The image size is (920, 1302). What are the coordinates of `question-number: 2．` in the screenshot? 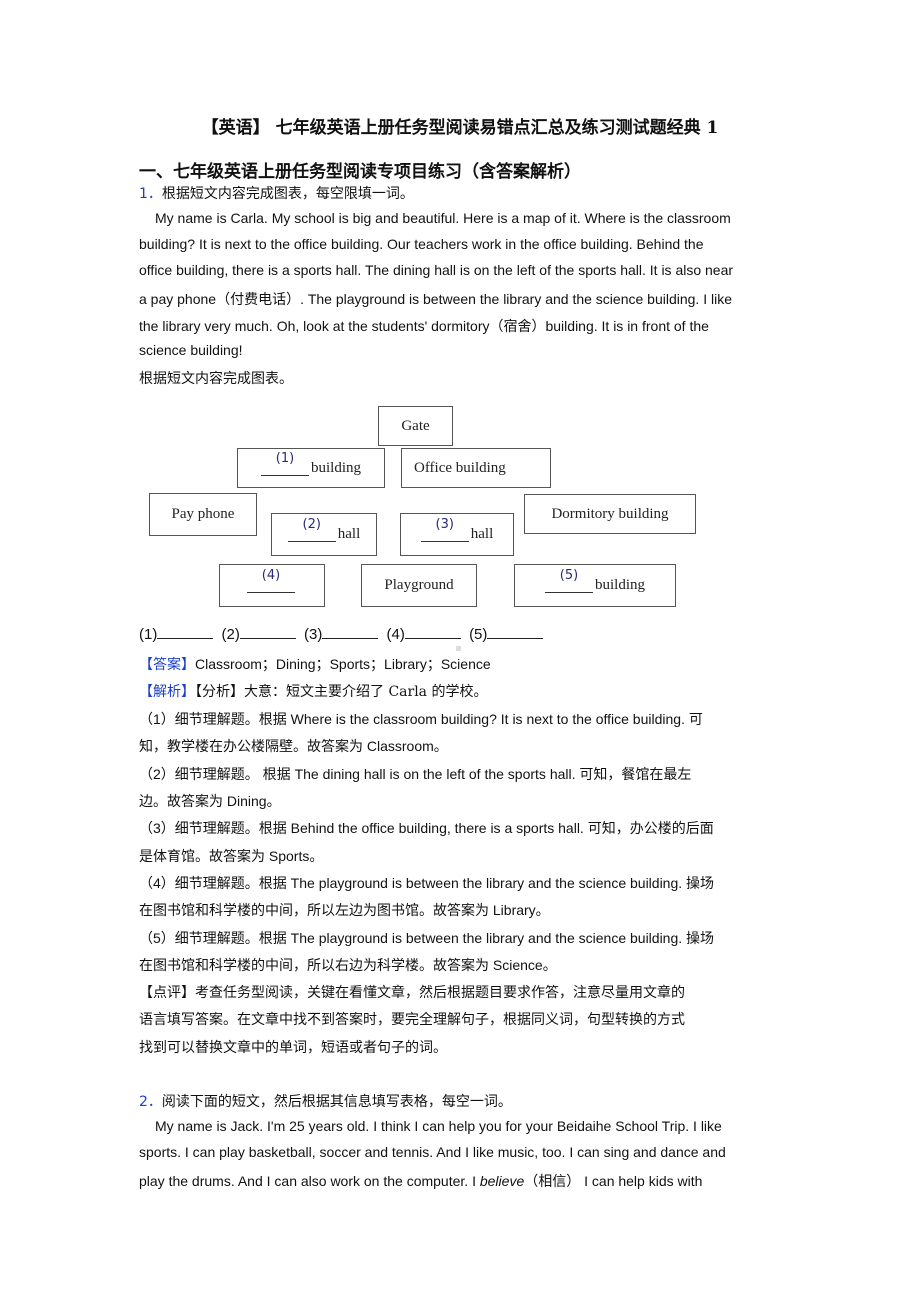 It's located at (150, 1102).